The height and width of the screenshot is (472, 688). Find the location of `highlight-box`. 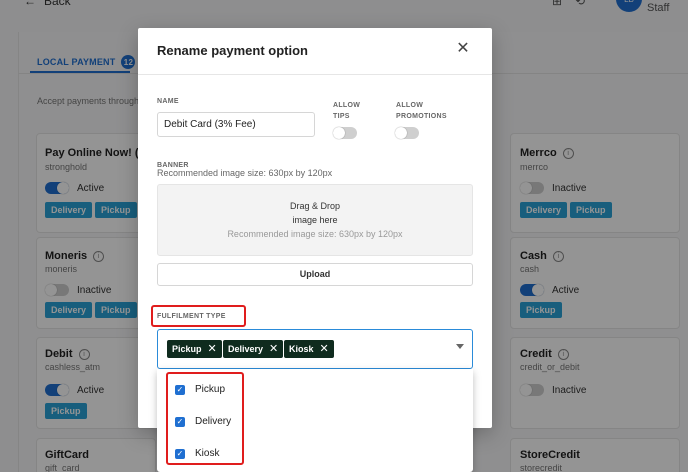

highlight-box is located at coordinates (205, 418).